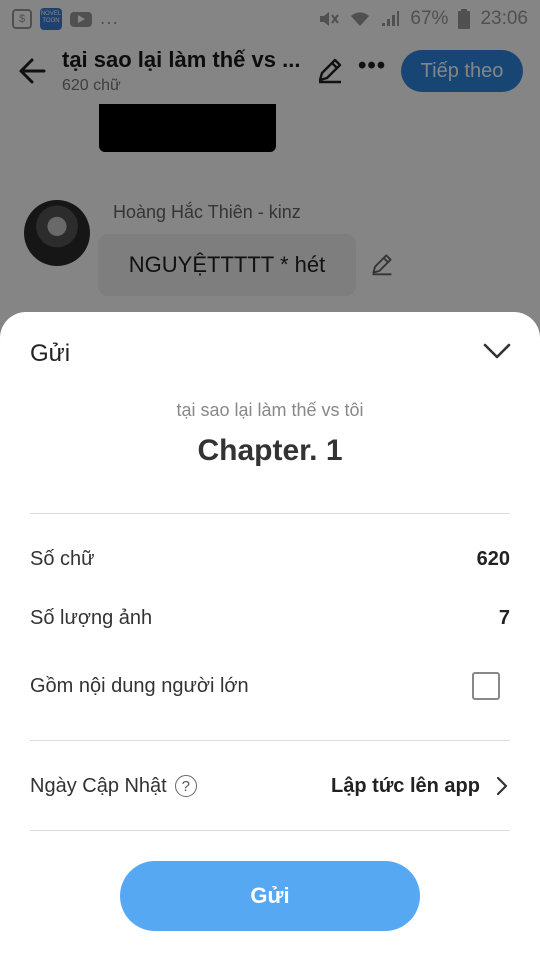  I want to click on send-button: Gửi, so click(270, 896).